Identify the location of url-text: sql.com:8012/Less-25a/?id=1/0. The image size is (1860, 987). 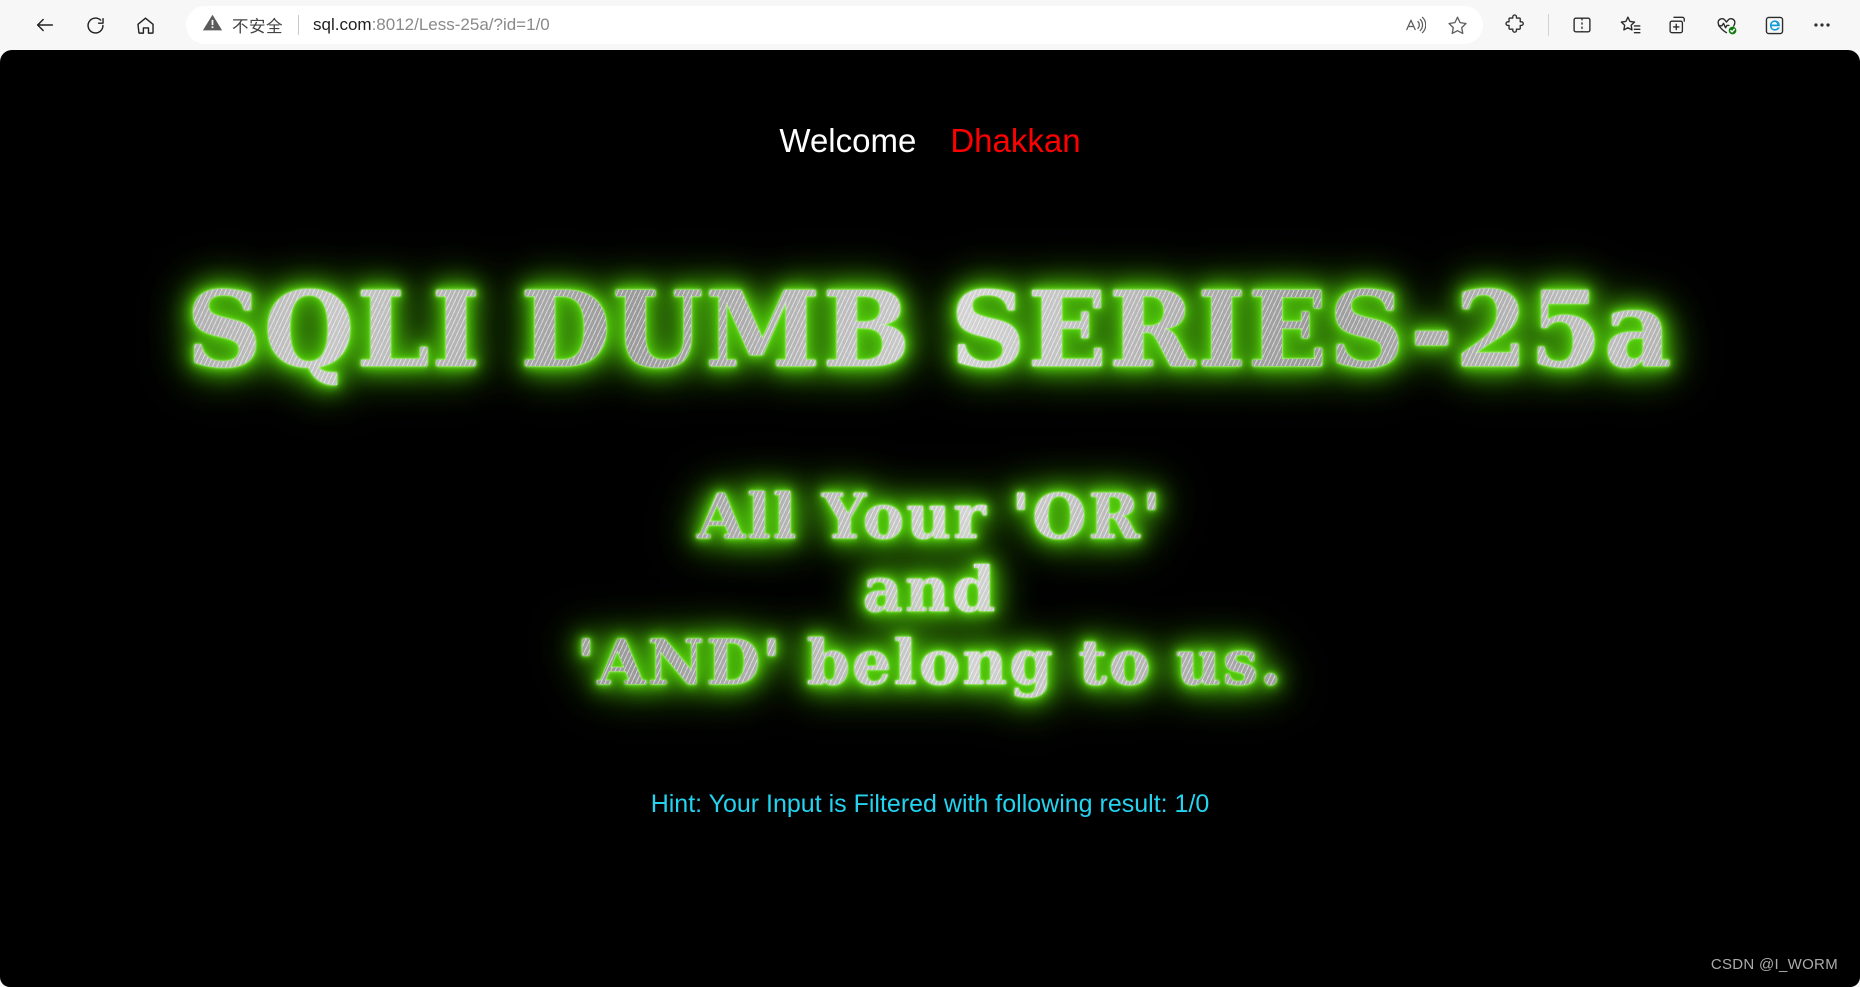
(431, 25).